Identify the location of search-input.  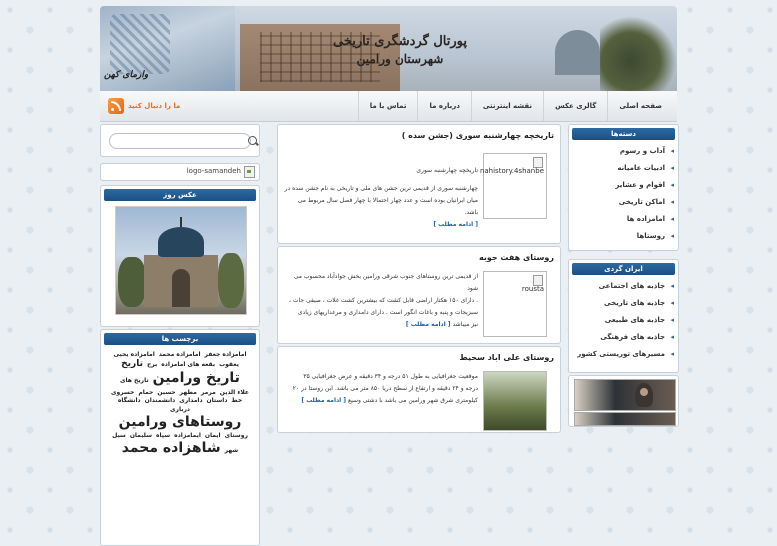
(180, 141).